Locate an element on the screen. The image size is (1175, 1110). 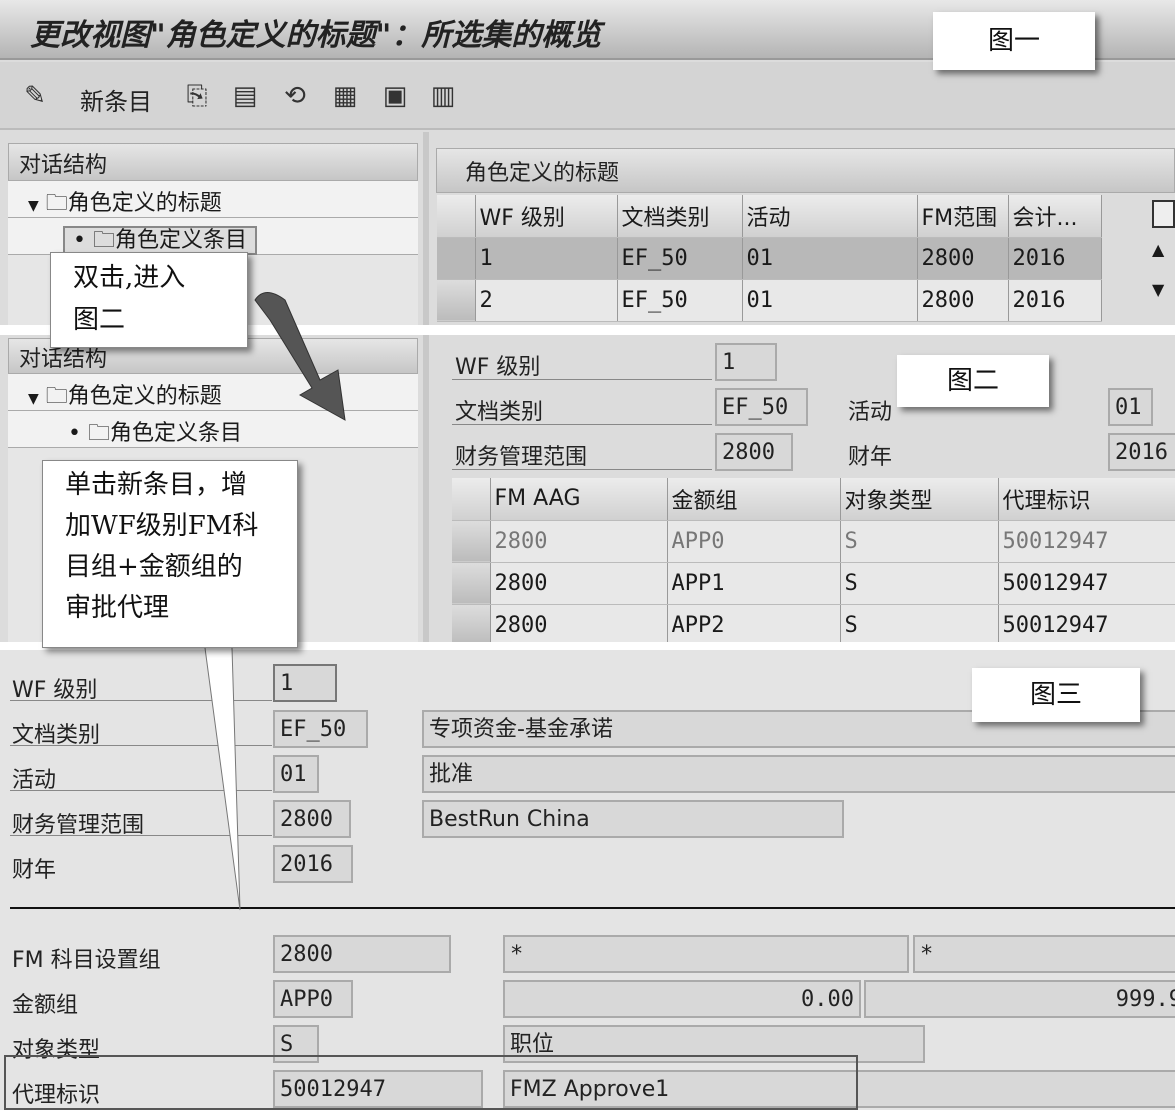
callout-double-click: 双击,进入 图二 is located at coordinates (149, 300).